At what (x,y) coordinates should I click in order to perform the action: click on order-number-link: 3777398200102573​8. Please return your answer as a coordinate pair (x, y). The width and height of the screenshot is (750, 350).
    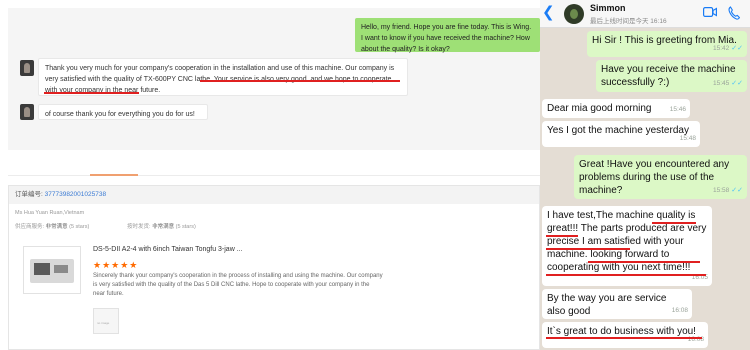
    Looking at the image, I should click on (75, 194).